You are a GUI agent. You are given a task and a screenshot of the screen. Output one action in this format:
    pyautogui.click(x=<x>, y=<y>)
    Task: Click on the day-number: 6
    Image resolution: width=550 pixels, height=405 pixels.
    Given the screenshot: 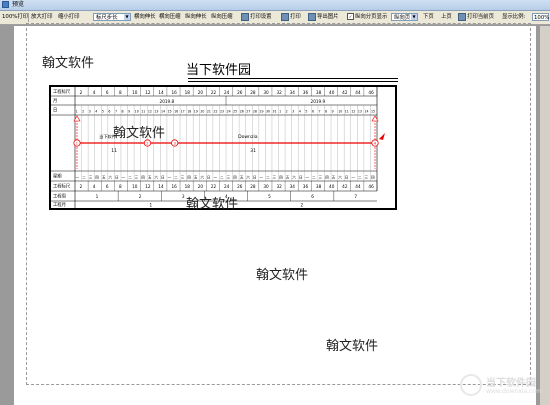 What is the action you would take?
    pyautogui.click(x=109, y=112)
    